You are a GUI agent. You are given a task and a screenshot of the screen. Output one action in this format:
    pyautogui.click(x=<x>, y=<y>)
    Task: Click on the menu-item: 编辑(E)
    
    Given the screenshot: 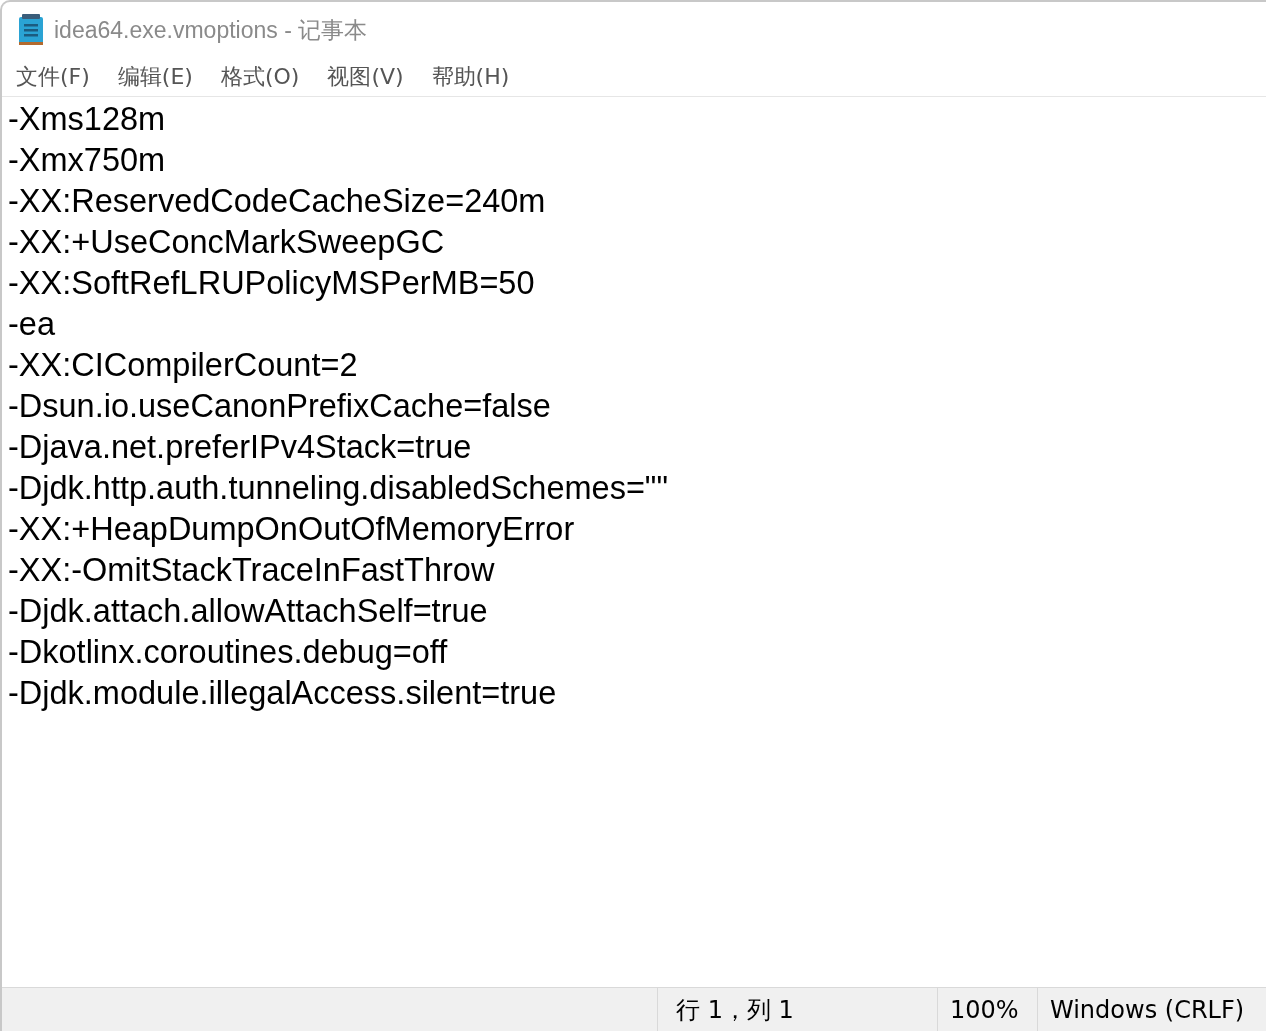 What is the action you would take?
    pyautogui.click(x=155, y=77)
    